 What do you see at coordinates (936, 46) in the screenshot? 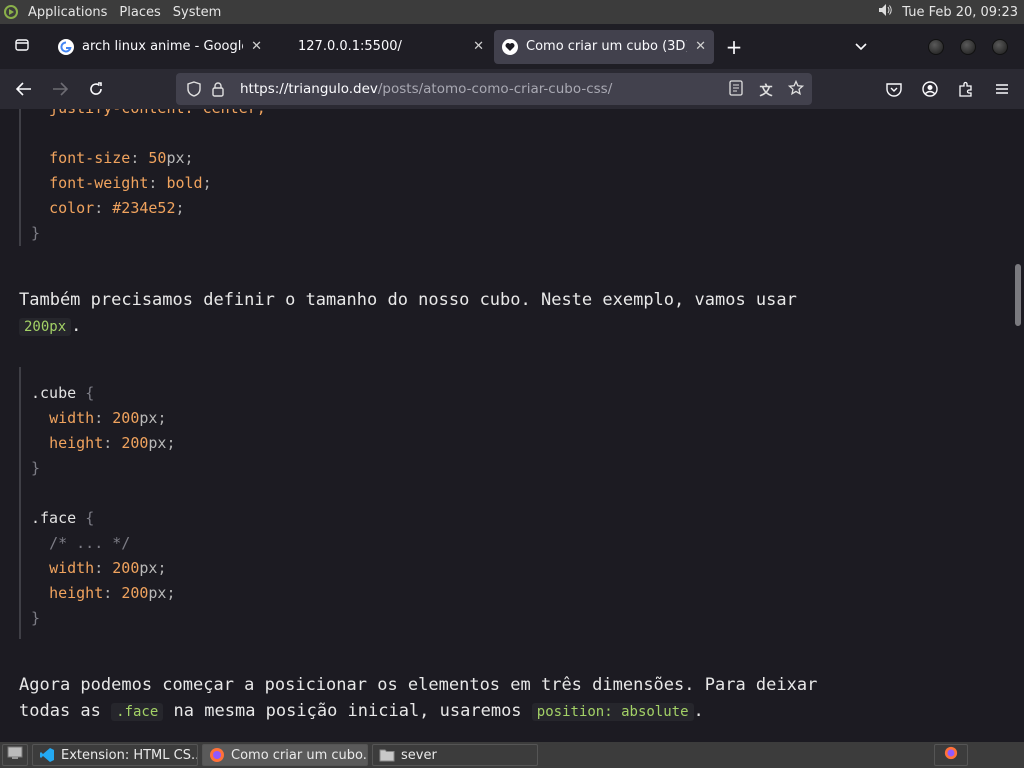
I see `minimize-window-button` at bounding box center [936, 46].